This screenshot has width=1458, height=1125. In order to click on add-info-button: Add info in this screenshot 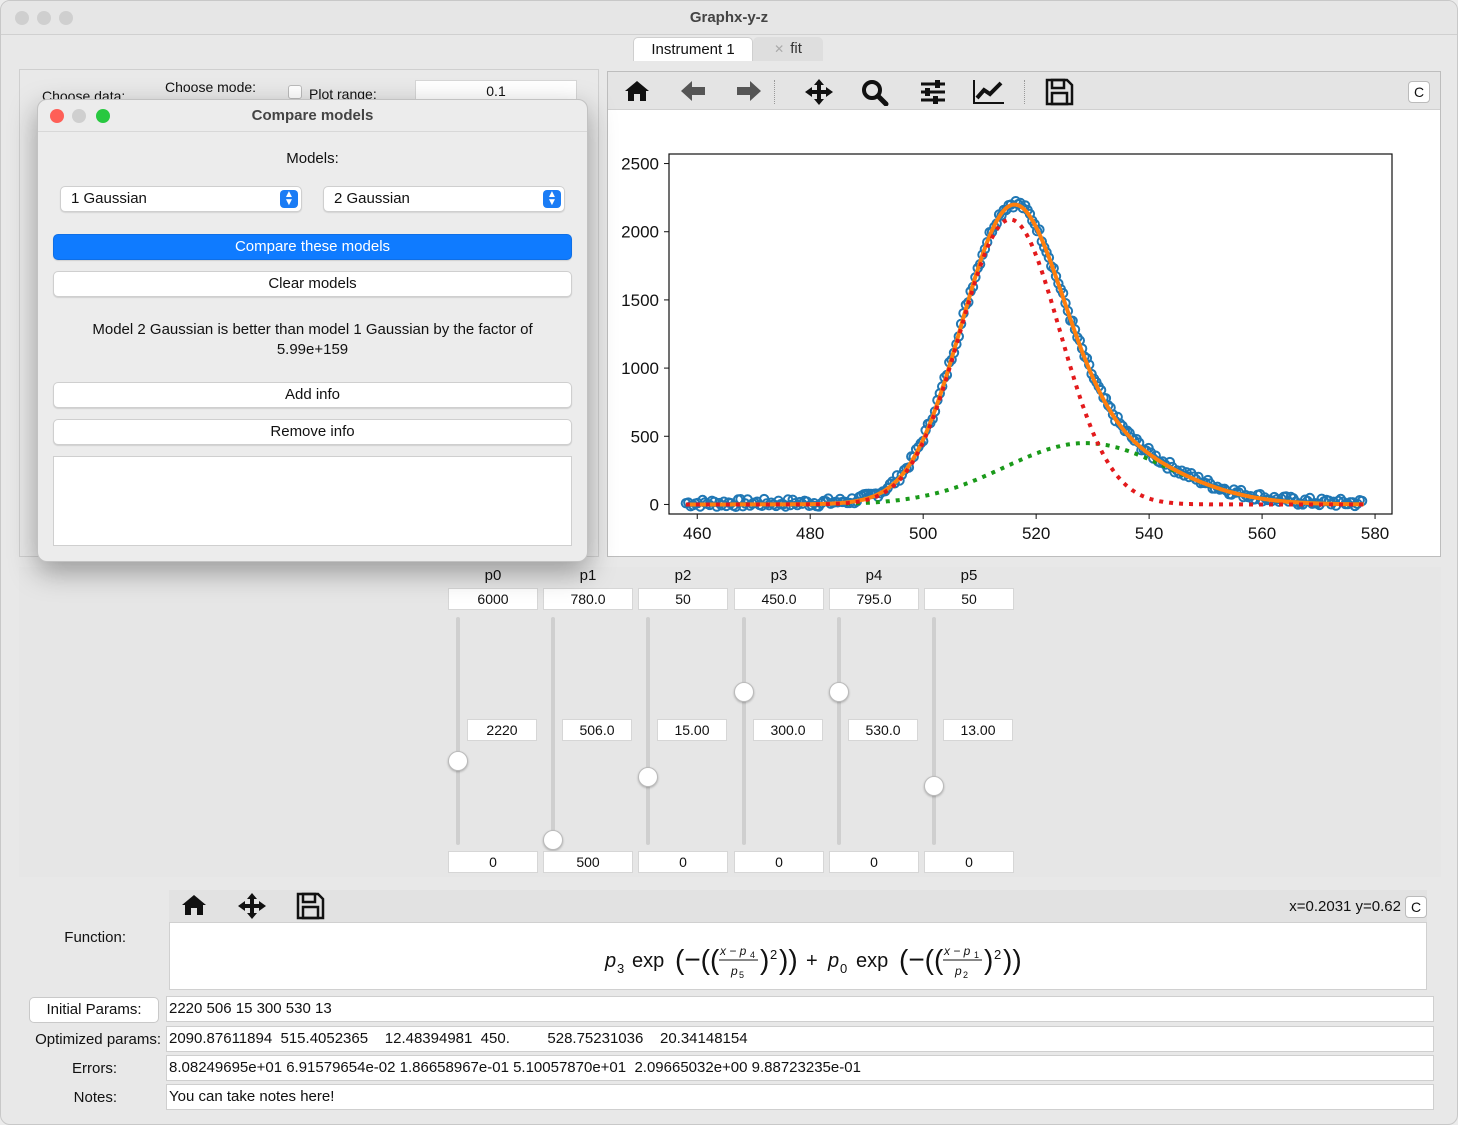, I will do `click(312, 395)`.